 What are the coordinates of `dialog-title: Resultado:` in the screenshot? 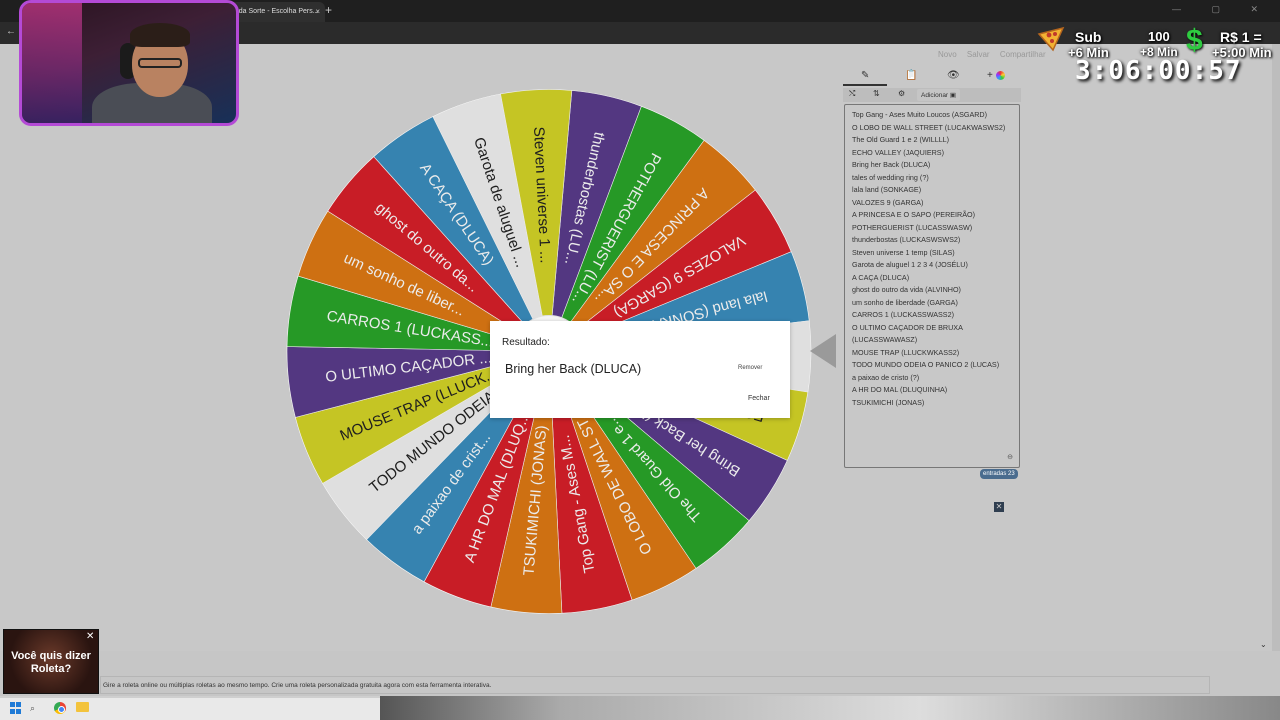 It's located at (526, 342).